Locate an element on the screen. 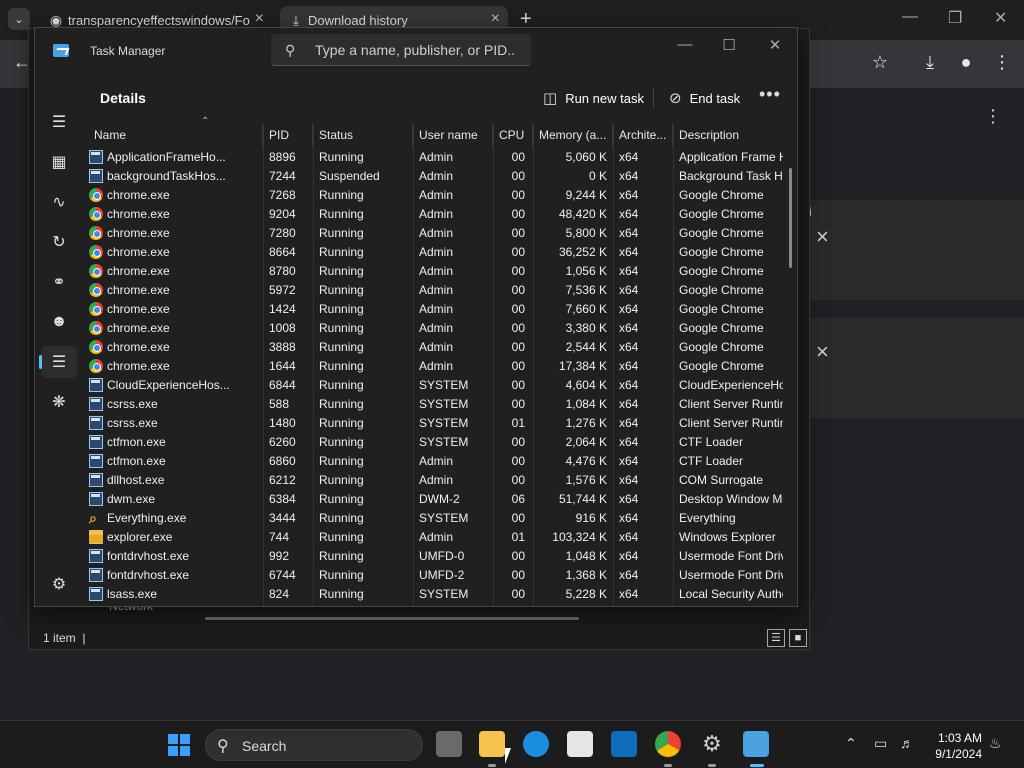  search-input is located at coordinates (415, 50).